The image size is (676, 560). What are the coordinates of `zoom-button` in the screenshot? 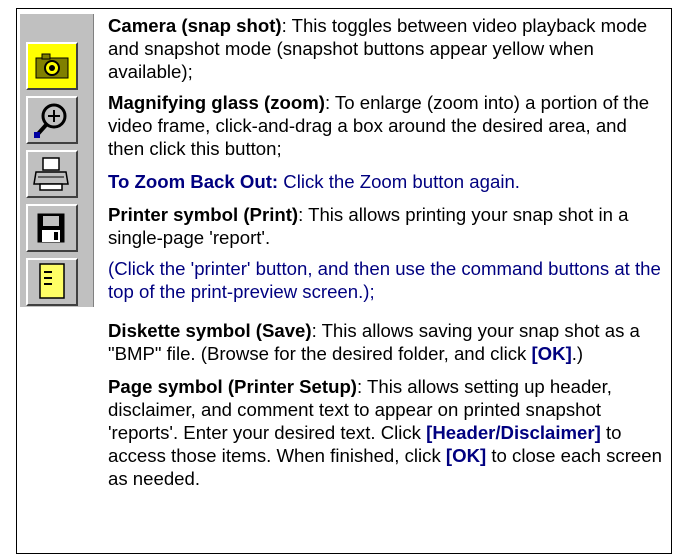 It's located at (52, 120).